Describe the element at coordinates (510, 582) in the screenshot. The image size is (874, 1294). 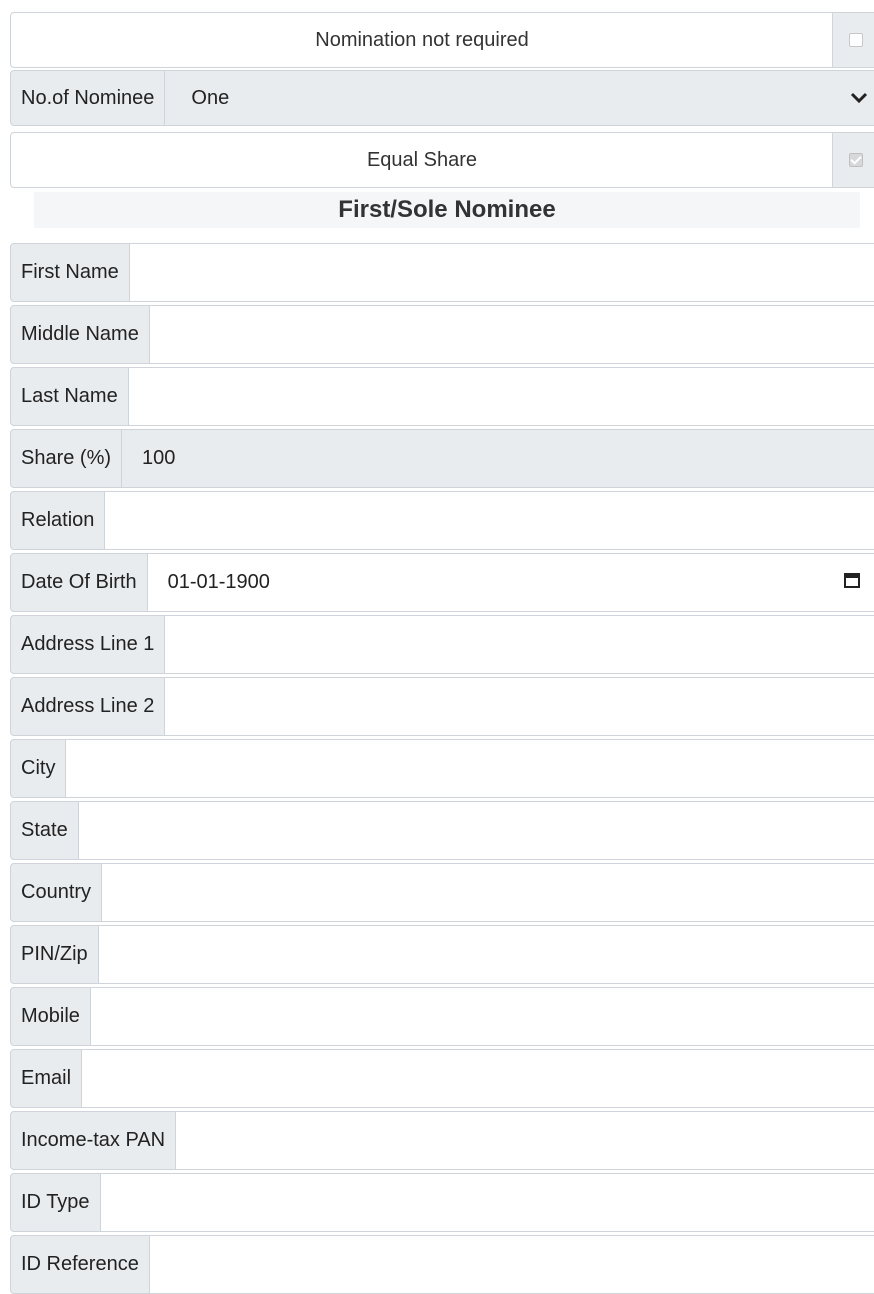
I see `dob-input: 01-01-1900` at that location.